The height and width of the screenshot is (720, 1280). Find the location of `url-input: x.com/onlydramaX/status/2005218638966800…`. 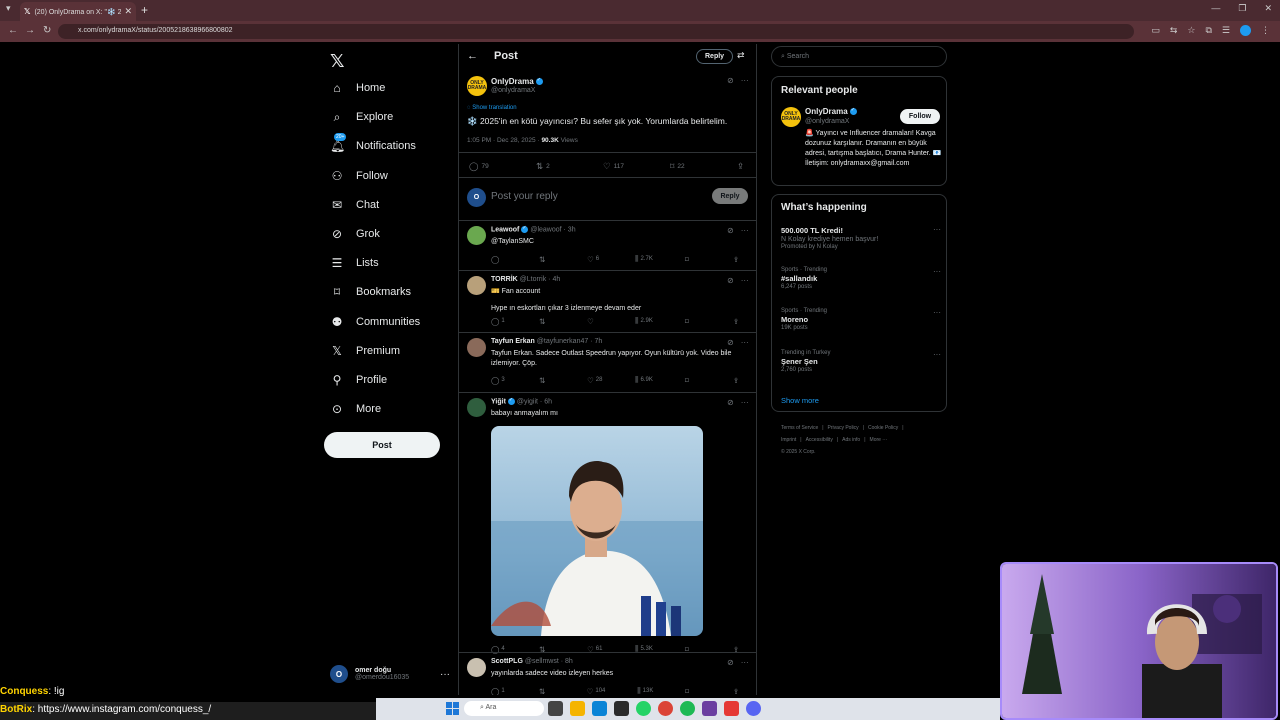

url-input: x.com/onlydramaX/status/2005218638966800… is located at coordinates (596, 31).